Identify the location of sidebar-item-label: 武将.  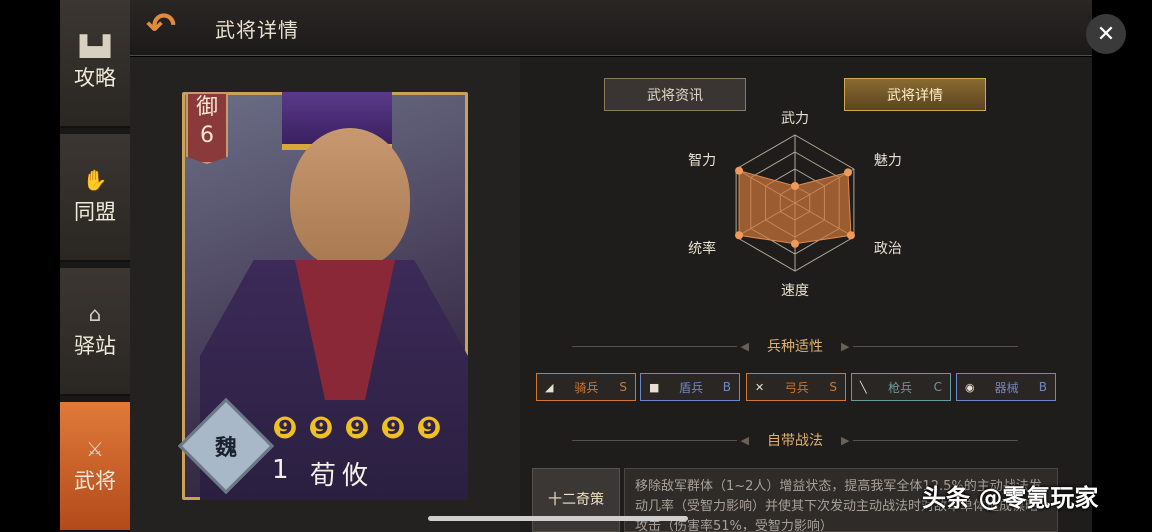
(95, 481).